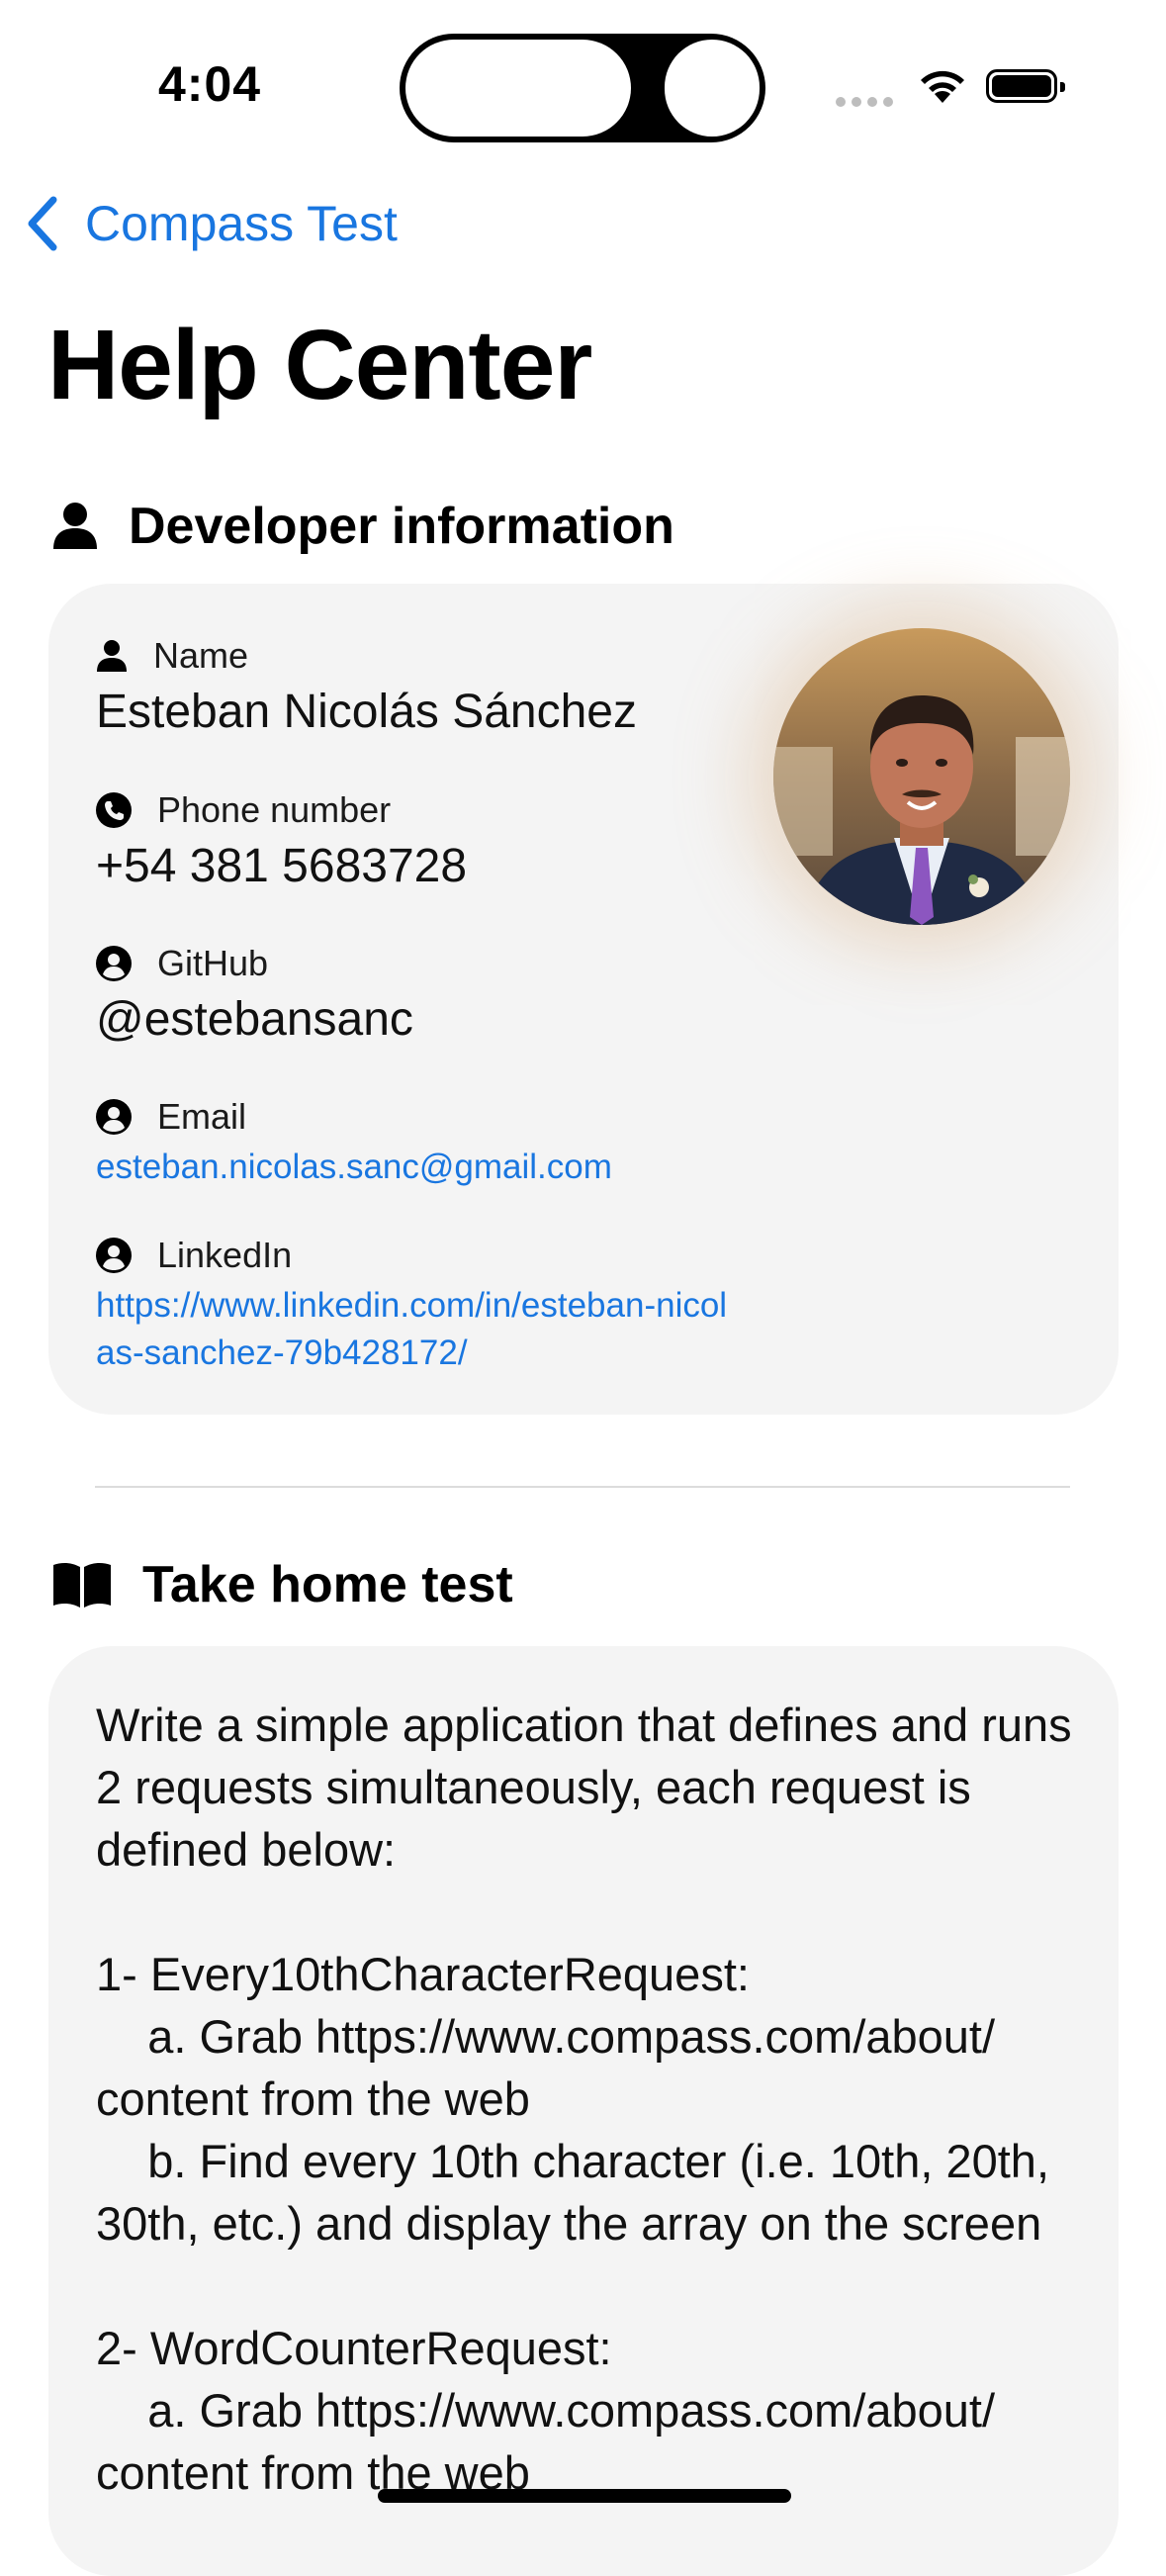 The width and height of the screenshot is (1166, 2576). What do you see at coordinates (921, 776) in the screenshot?
I see `developer-avatar` at bounding box center [921, 776].